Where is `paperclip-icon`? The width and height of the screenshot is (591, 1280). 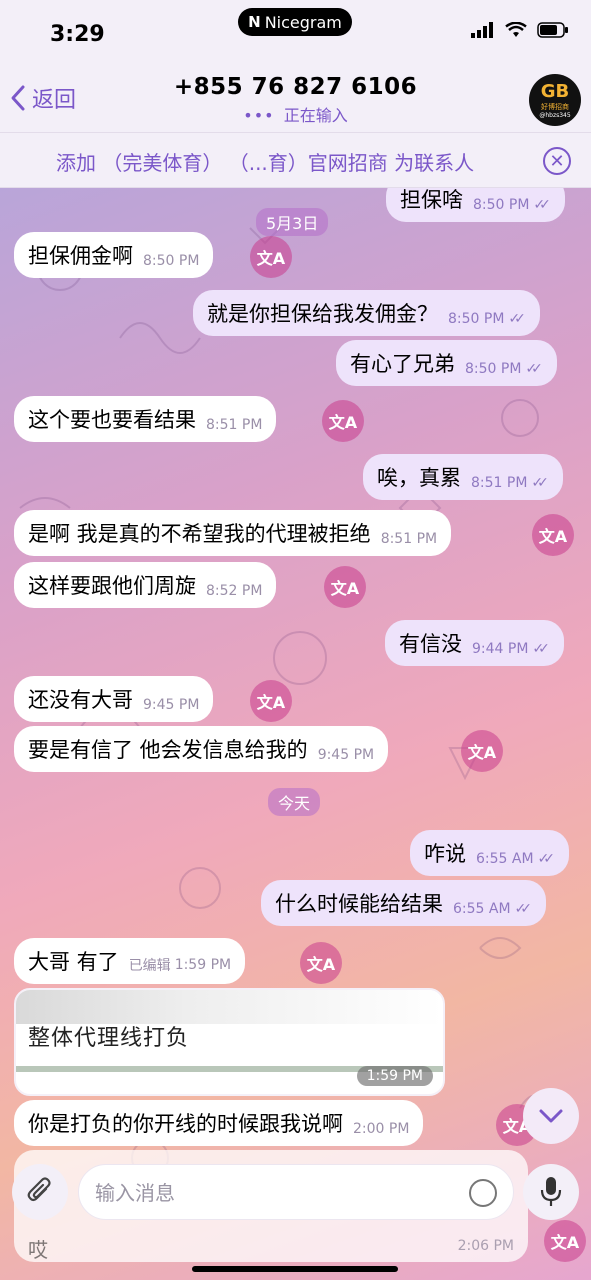 paperclip-icon is located at coordinates (39, 1189).